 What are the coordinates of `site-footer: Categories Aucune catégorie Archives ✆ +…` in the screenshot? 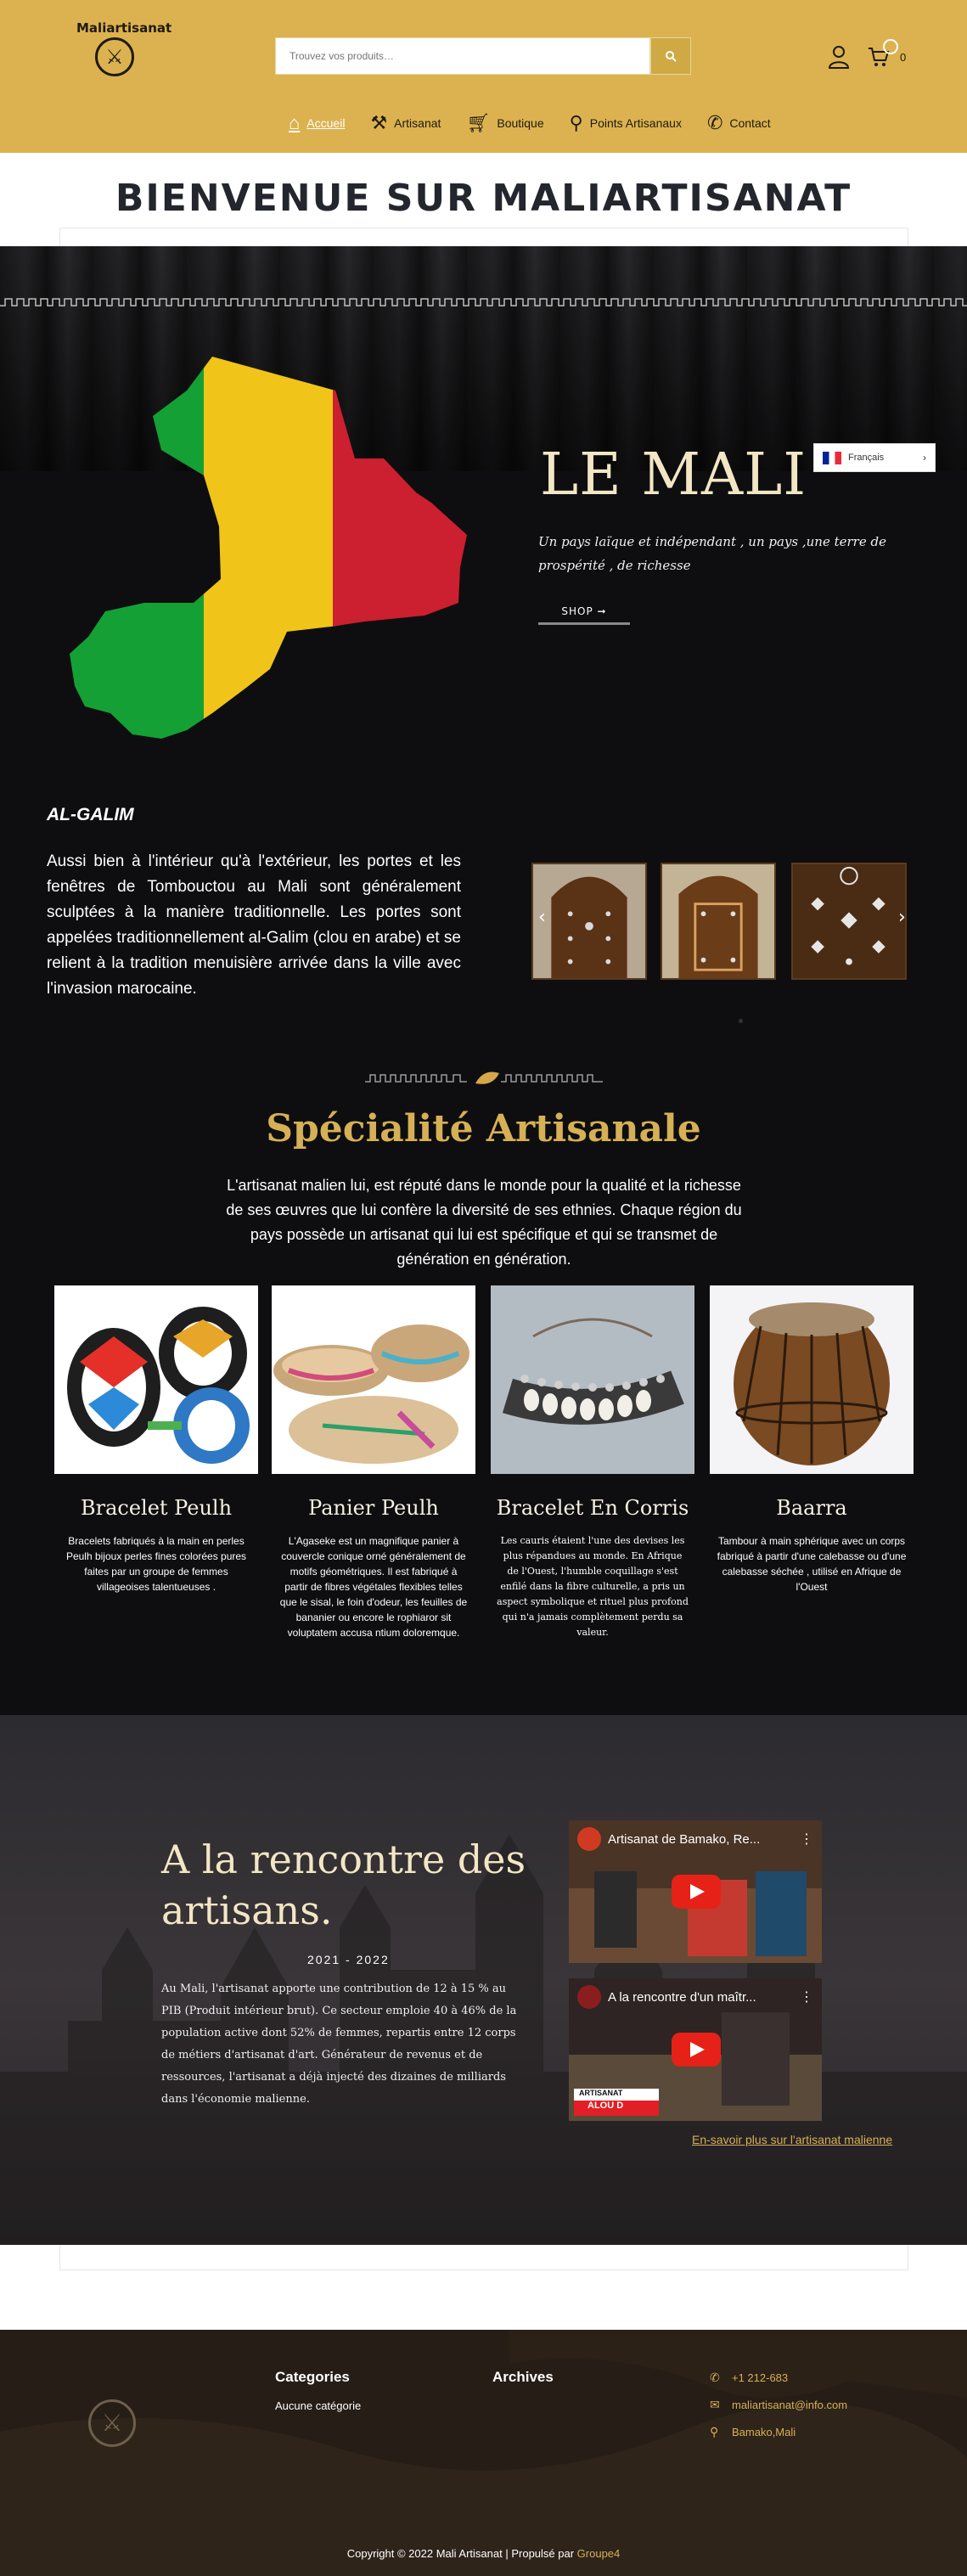 It's located at (483, 2453).